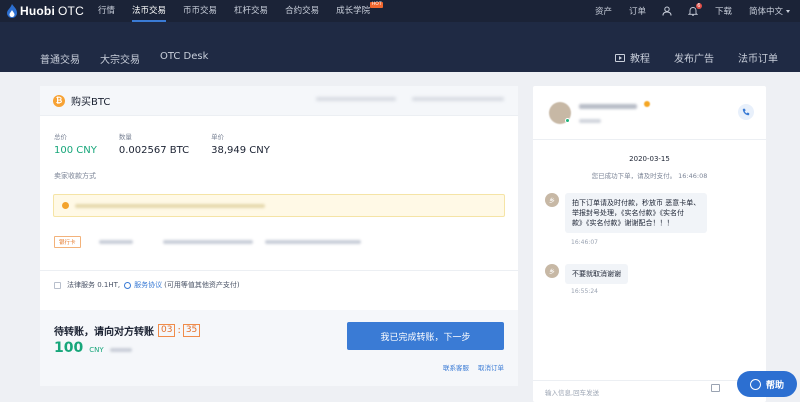  Describe the element at coordinates (590, 121) in the screenshot. I see `merchant-info-redacted` at that location.